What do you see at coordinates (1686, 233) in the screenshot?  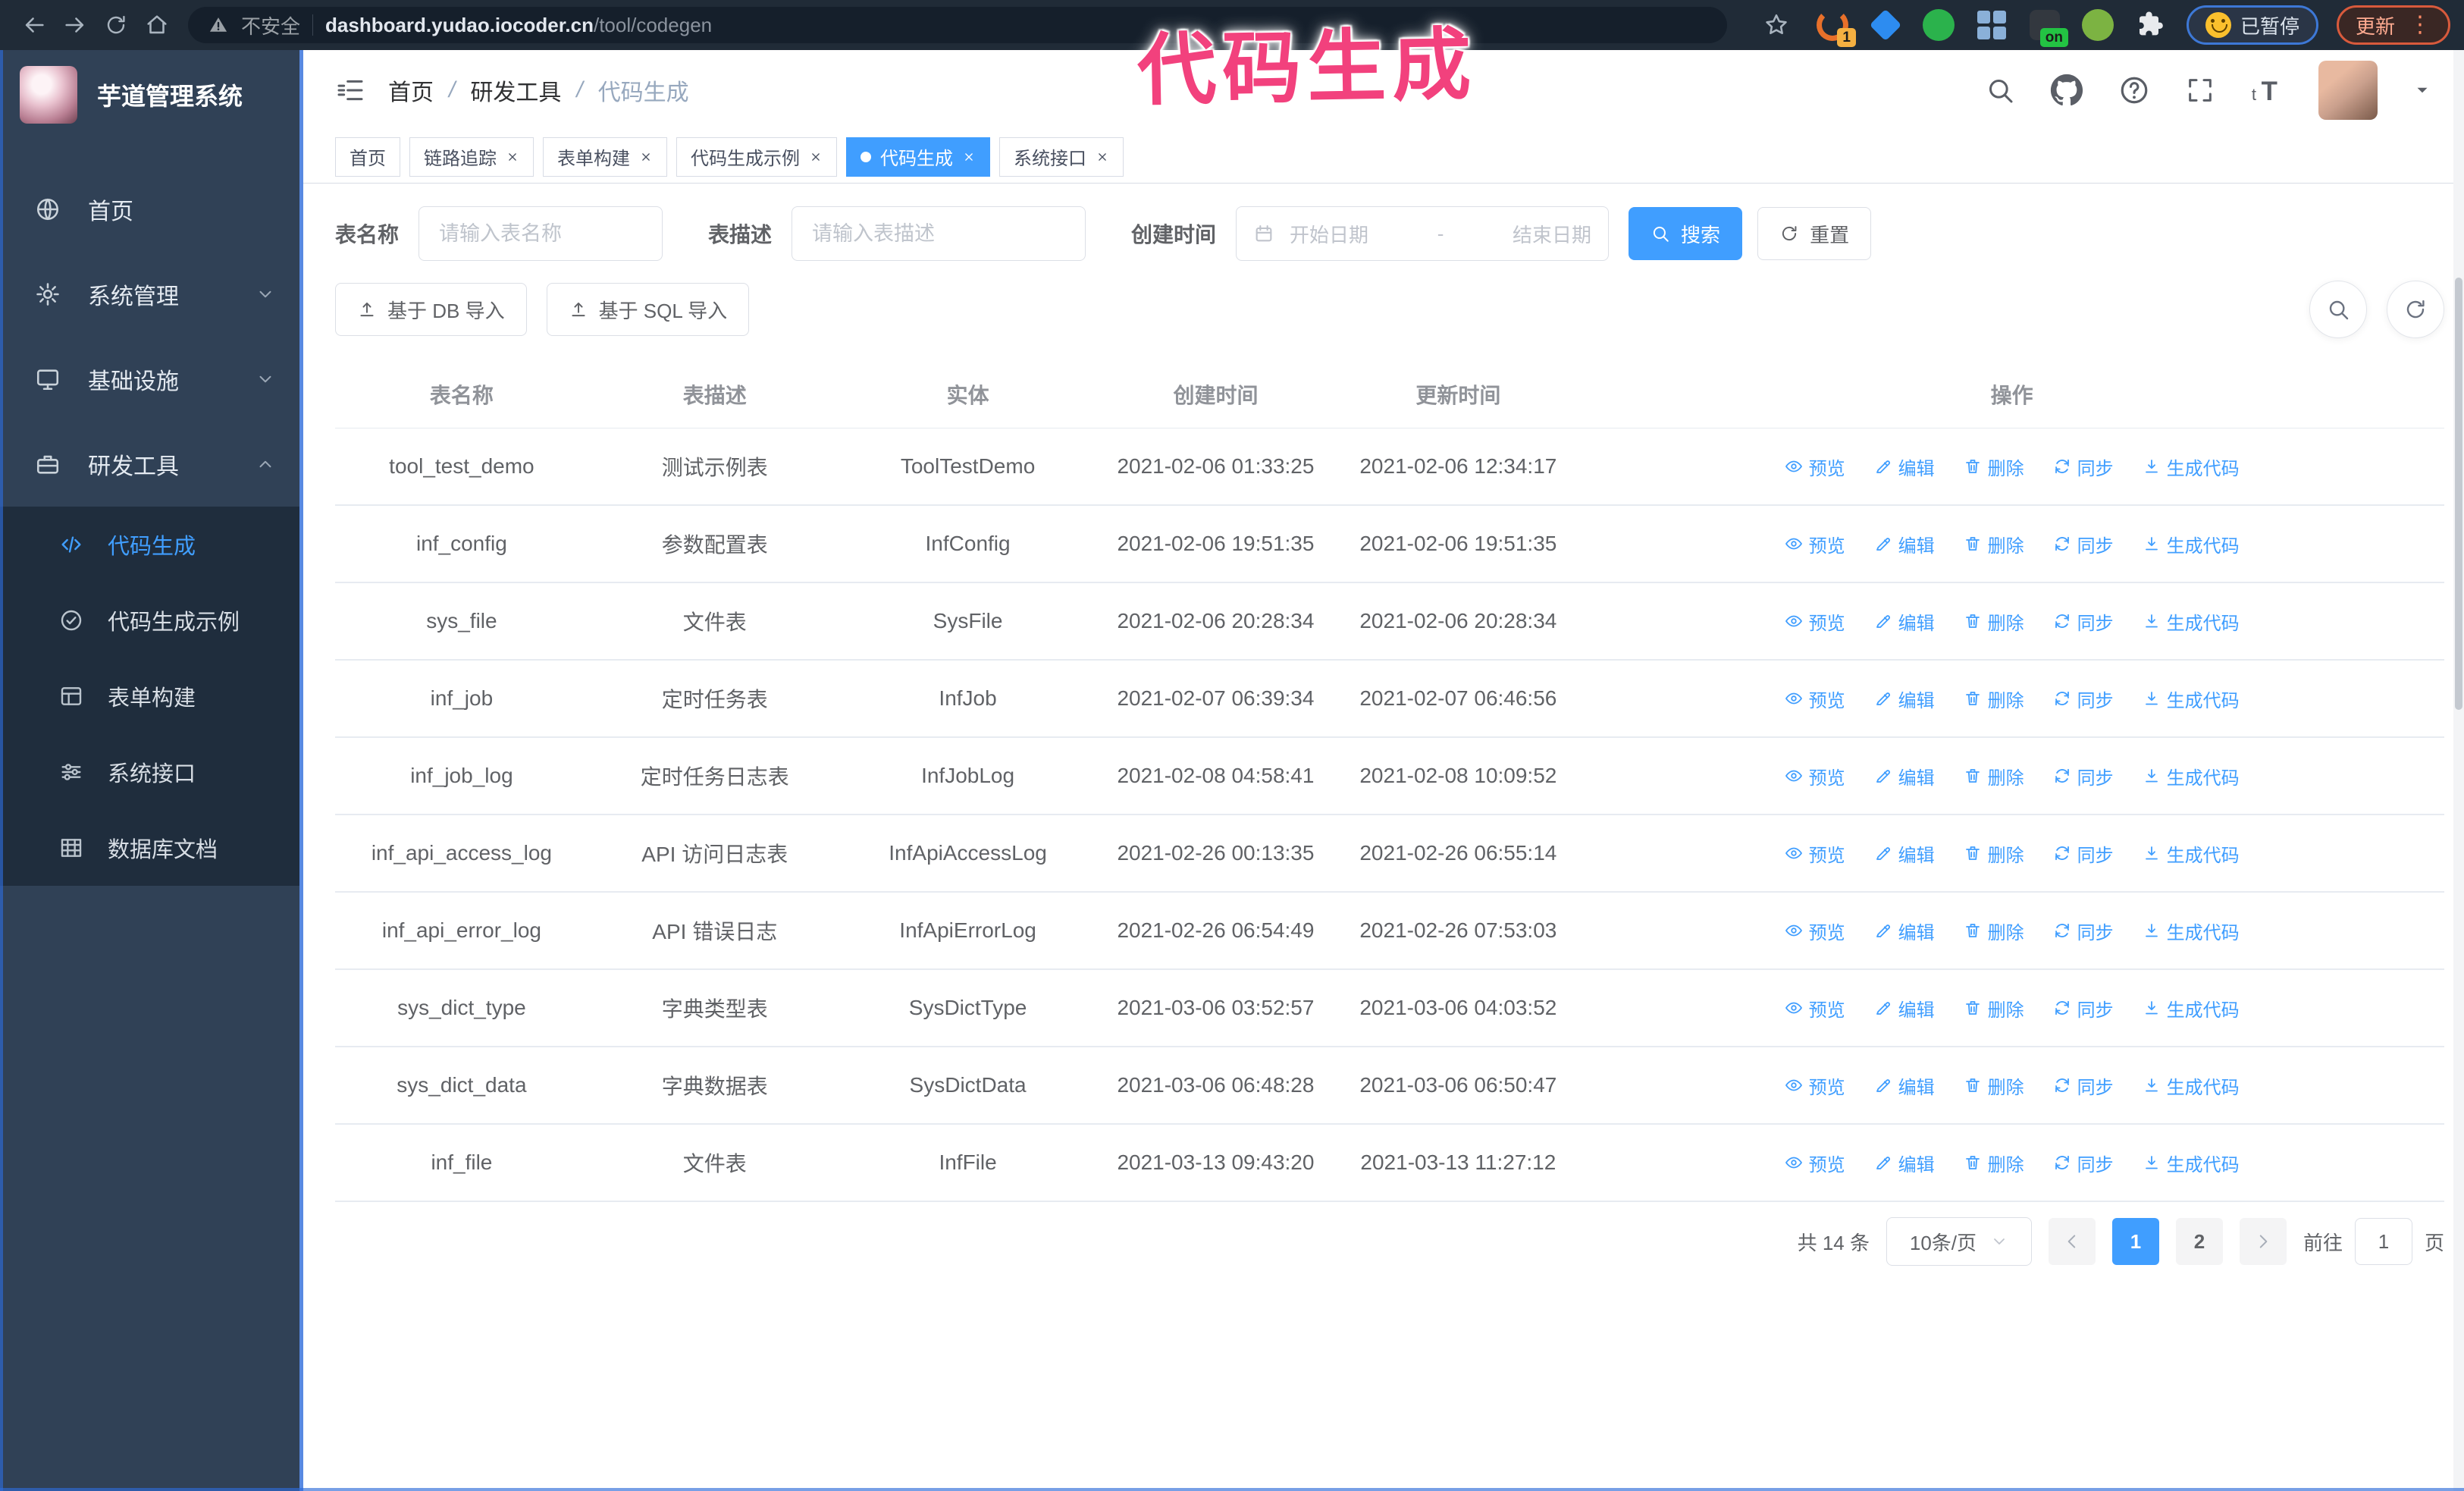 I see `search-button: 搜索` at bounding box center [1686, 233].